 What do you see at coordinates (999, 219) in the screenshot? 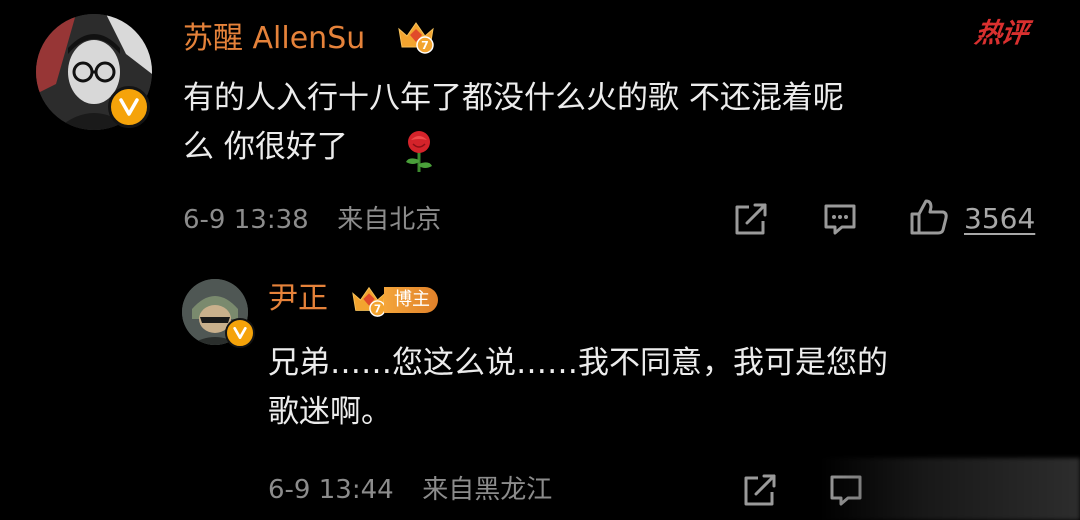
I see `like-count: 3564` at bounding box center [999, 219].